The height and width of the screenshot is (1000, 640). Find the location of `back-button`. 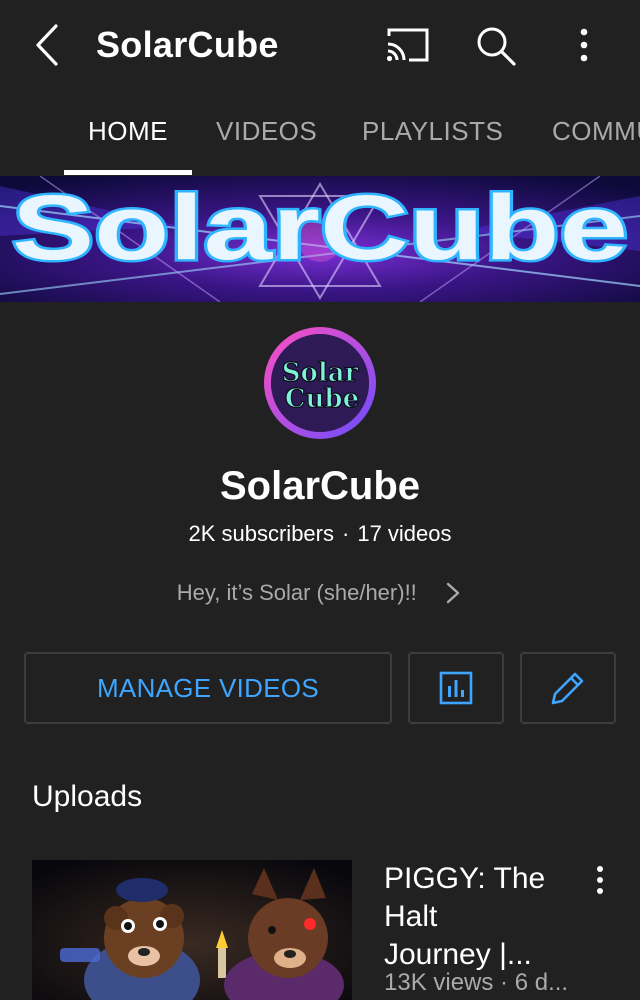

back-button is located at coordinates (48, 45).